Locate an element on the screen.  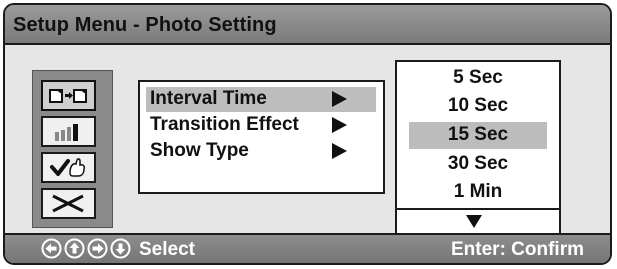
option-15-sec: 15 Sec is located at coordinates (478, 135).